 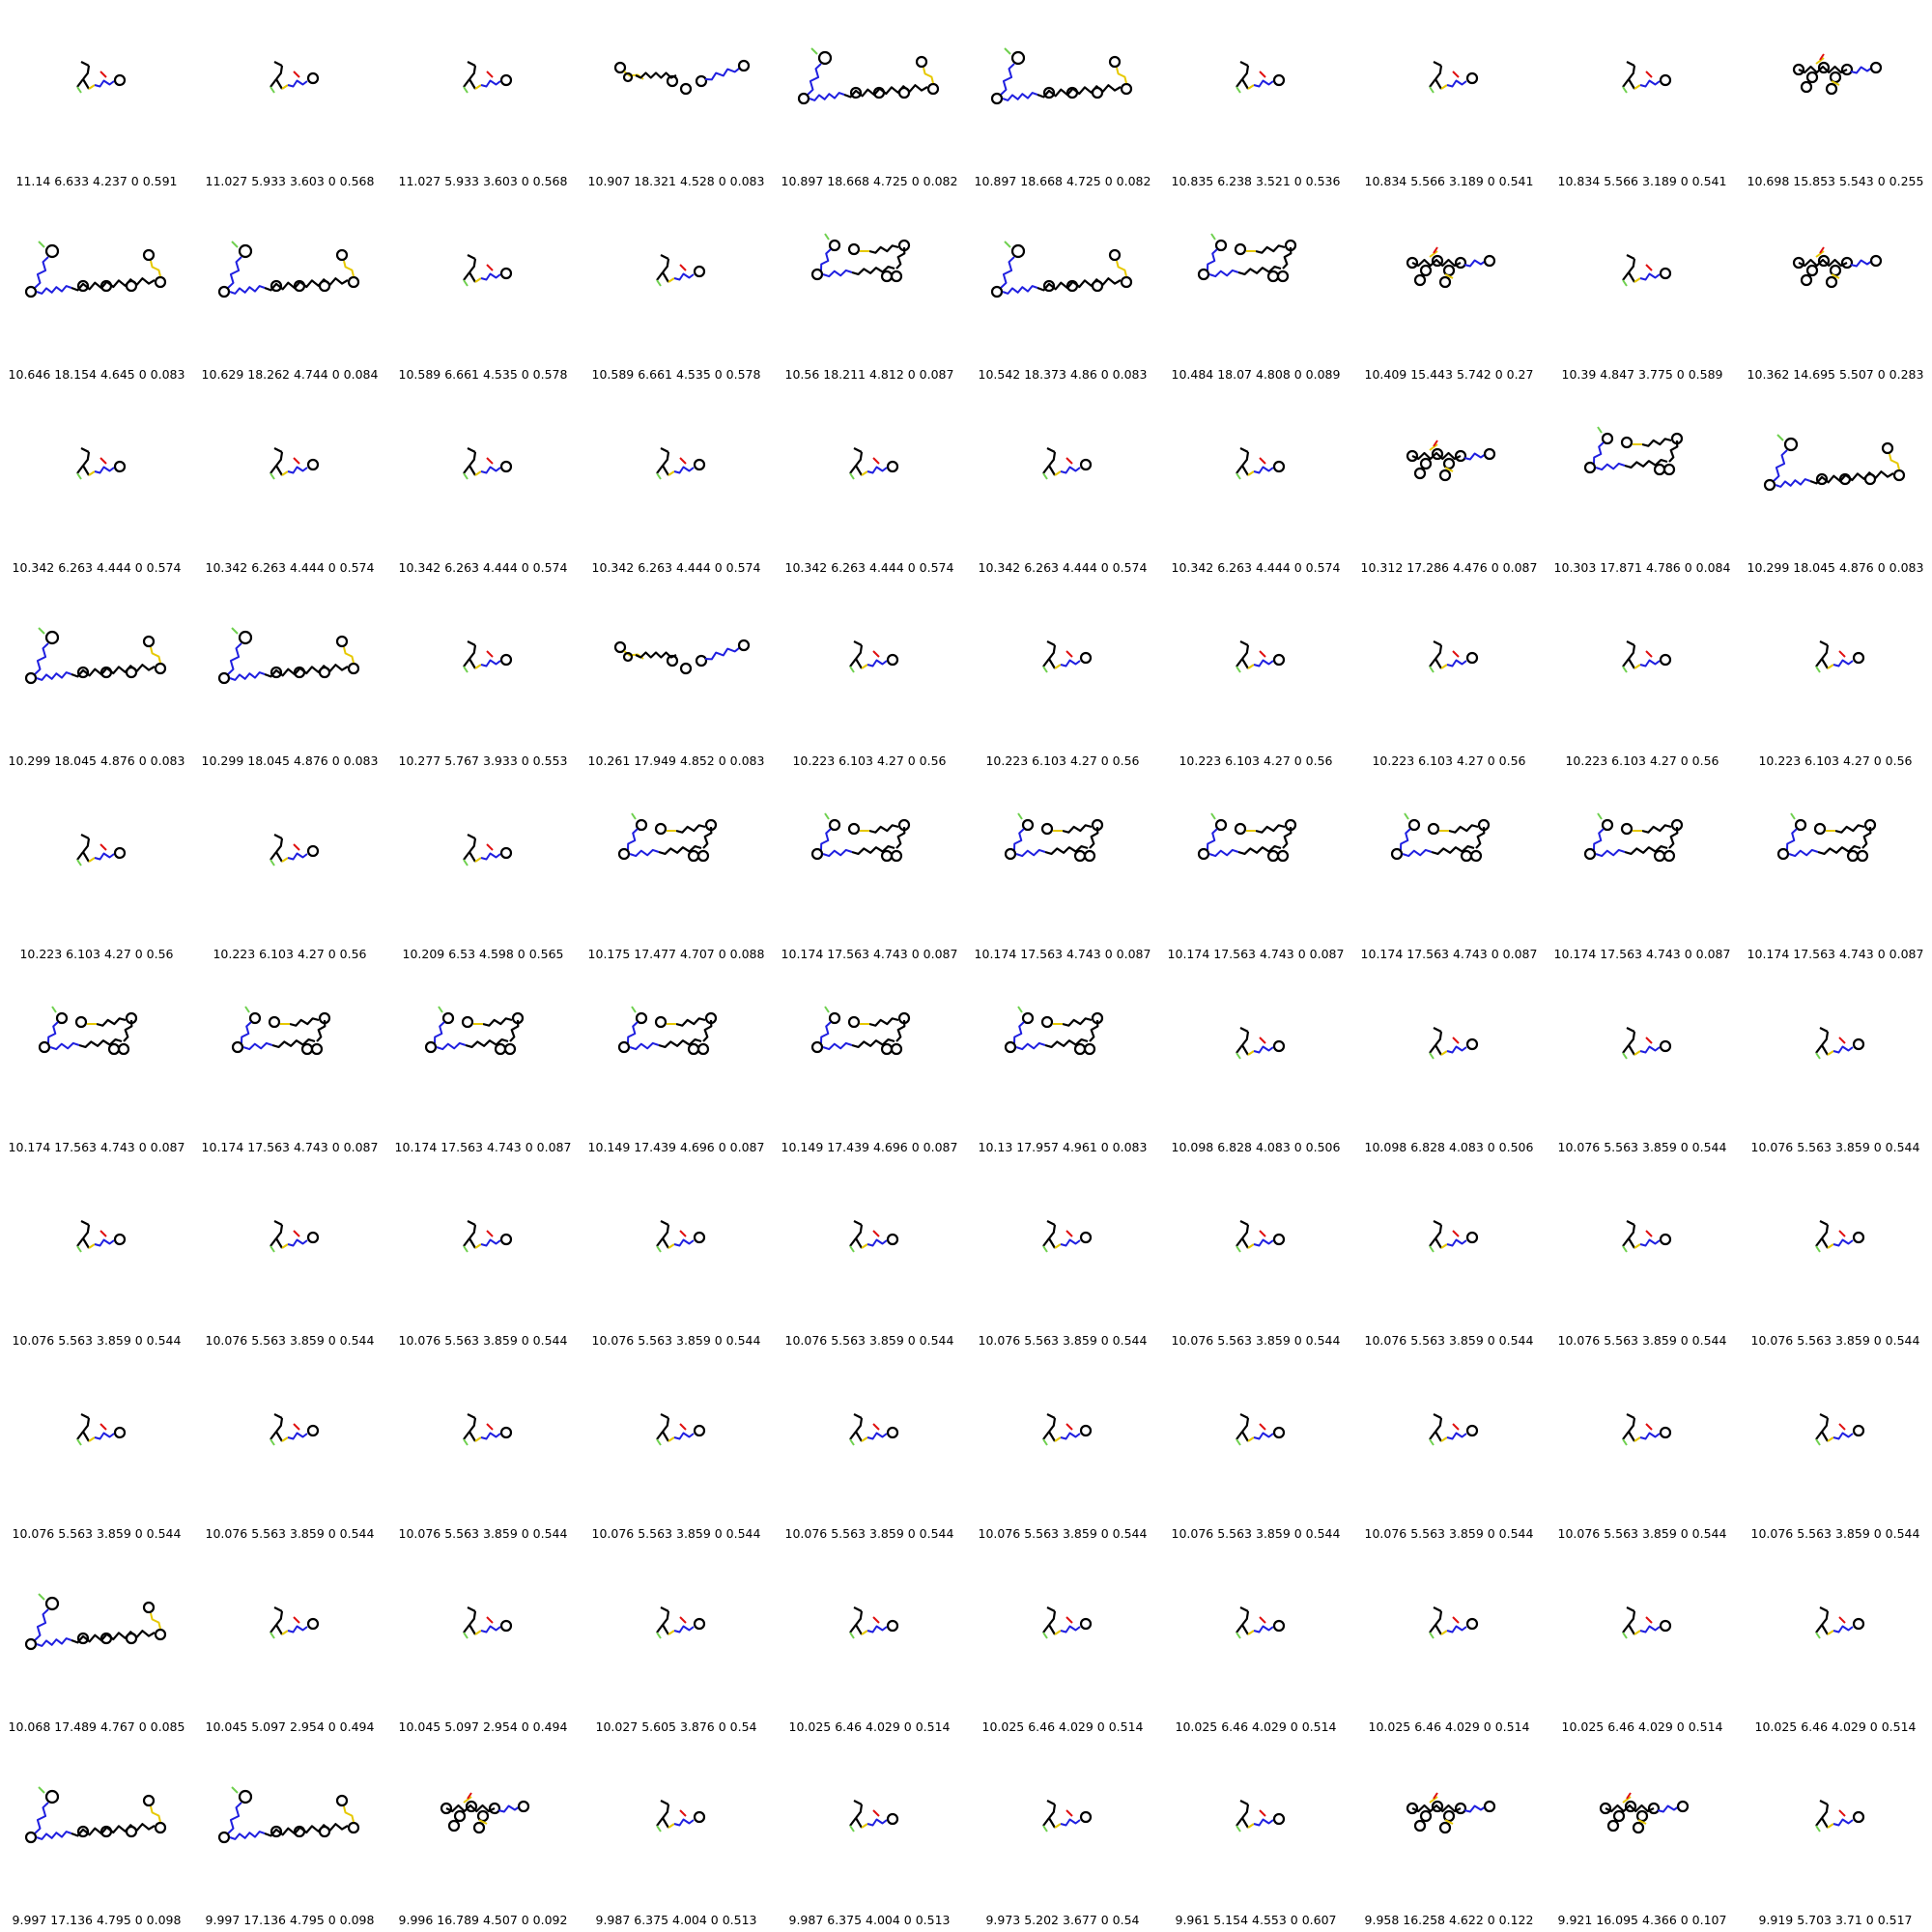 I want to click on molecule-caption: 10.025 6.46 4.029 0 0.514, so click(x=1835, y=1726).